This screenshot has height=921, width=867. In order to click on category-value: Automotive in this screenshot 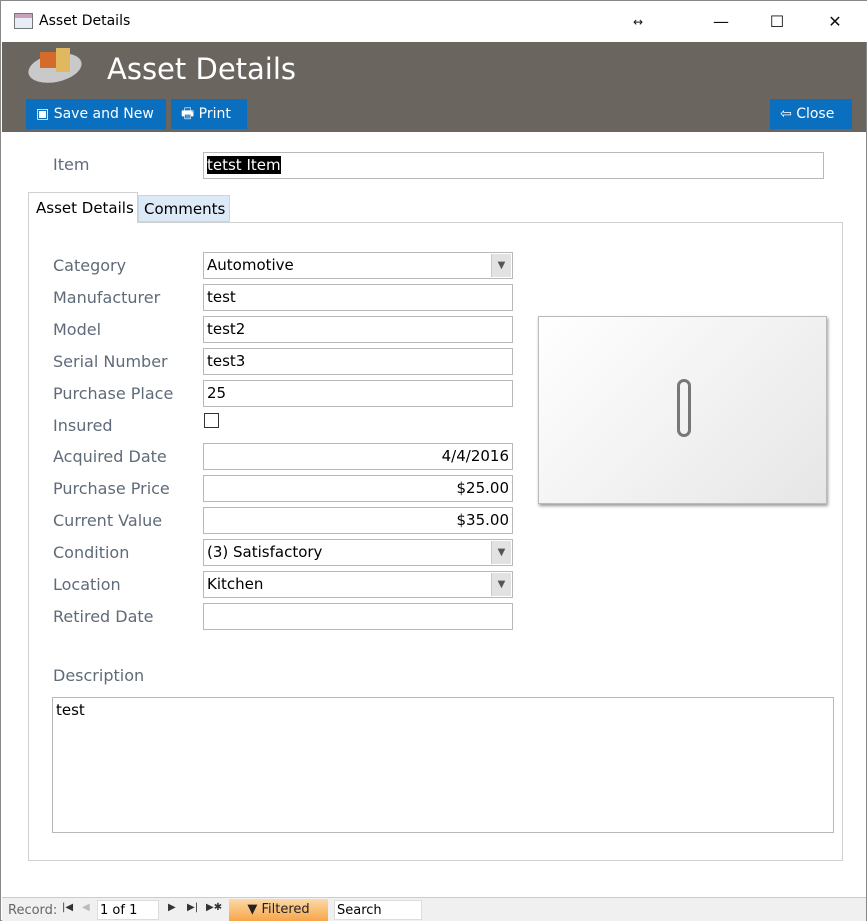, I will do `click(250, 265)`.